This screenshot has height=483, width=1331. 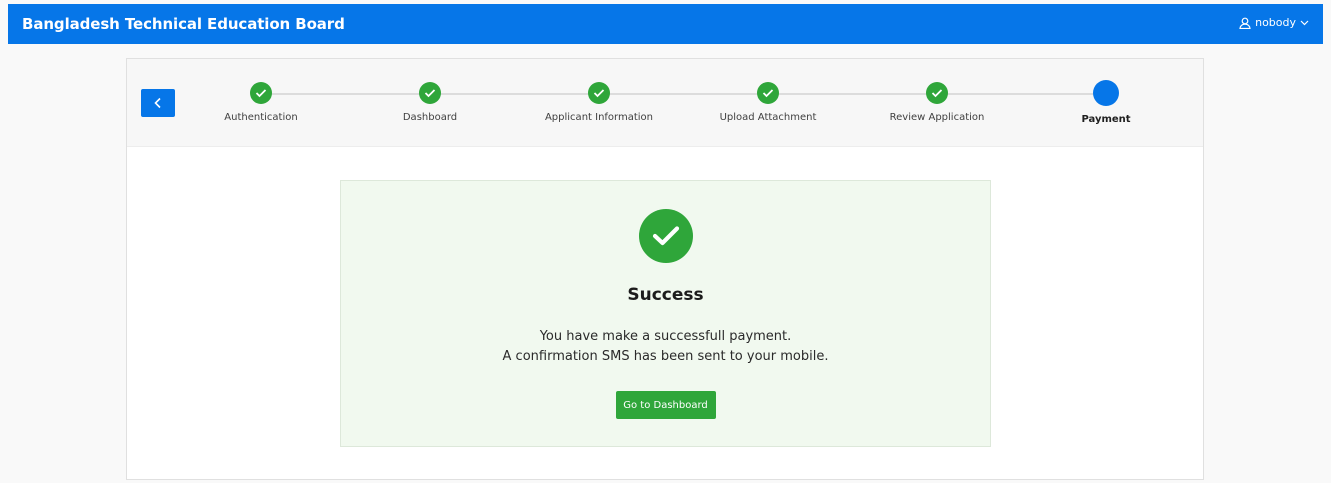 I want to click on success-message-line: You have make a successfull payment., so click(x=665, y=336).